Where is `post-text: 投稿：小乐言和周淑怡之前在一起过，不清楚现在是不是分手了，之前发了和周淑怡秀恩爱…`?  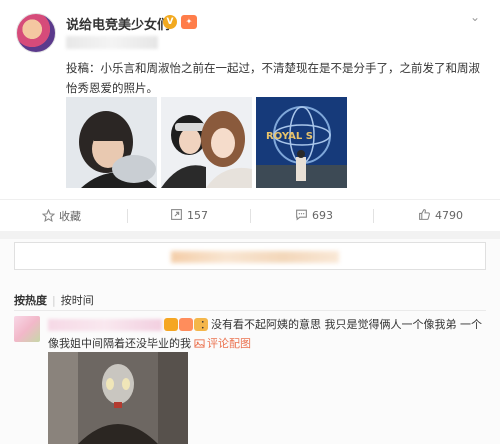 post-text: 投稿：小乐言和周淑怡之前在一起过，不清楚现在是不是分手了，之前发了和周淑怡秀恩爱… is located at coordinates (273, 78).